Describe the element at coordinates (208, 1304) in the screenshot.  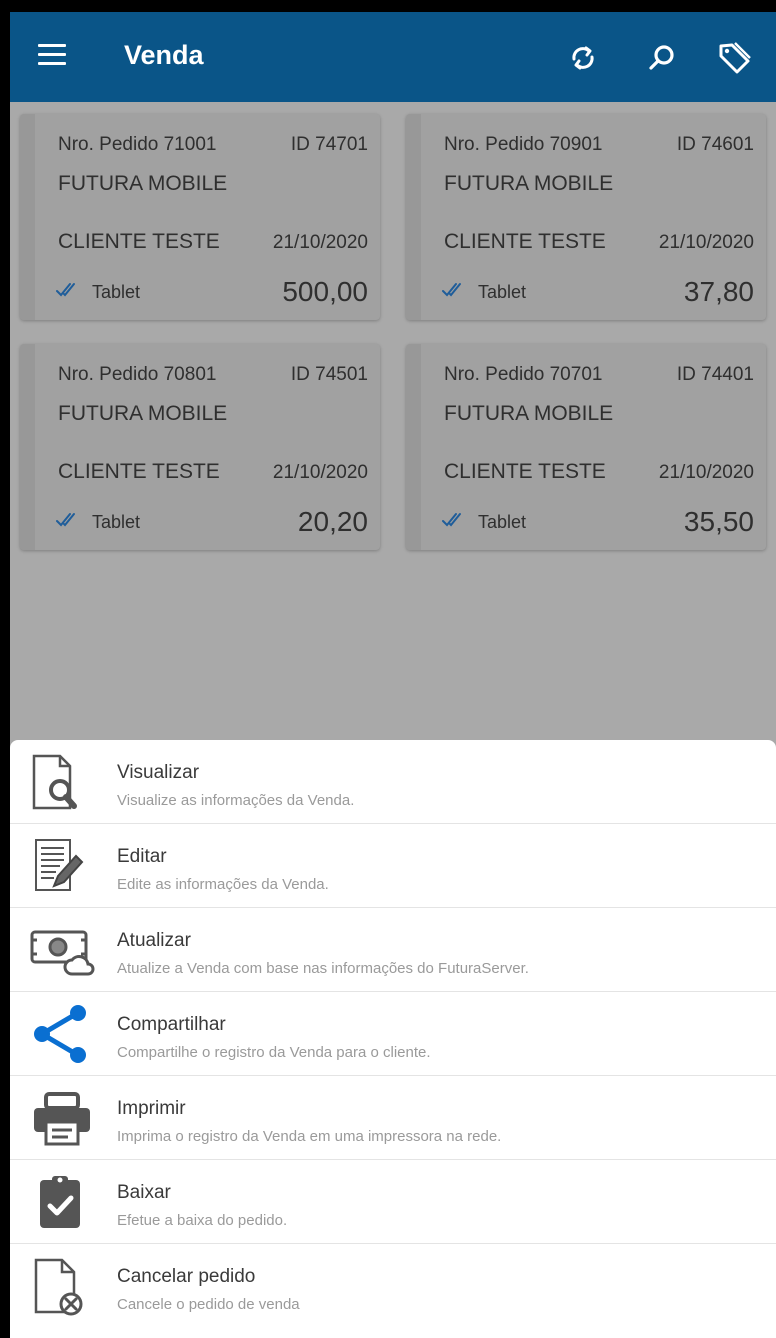
I see `option-description: Cancele o pedido de venda` at that location.